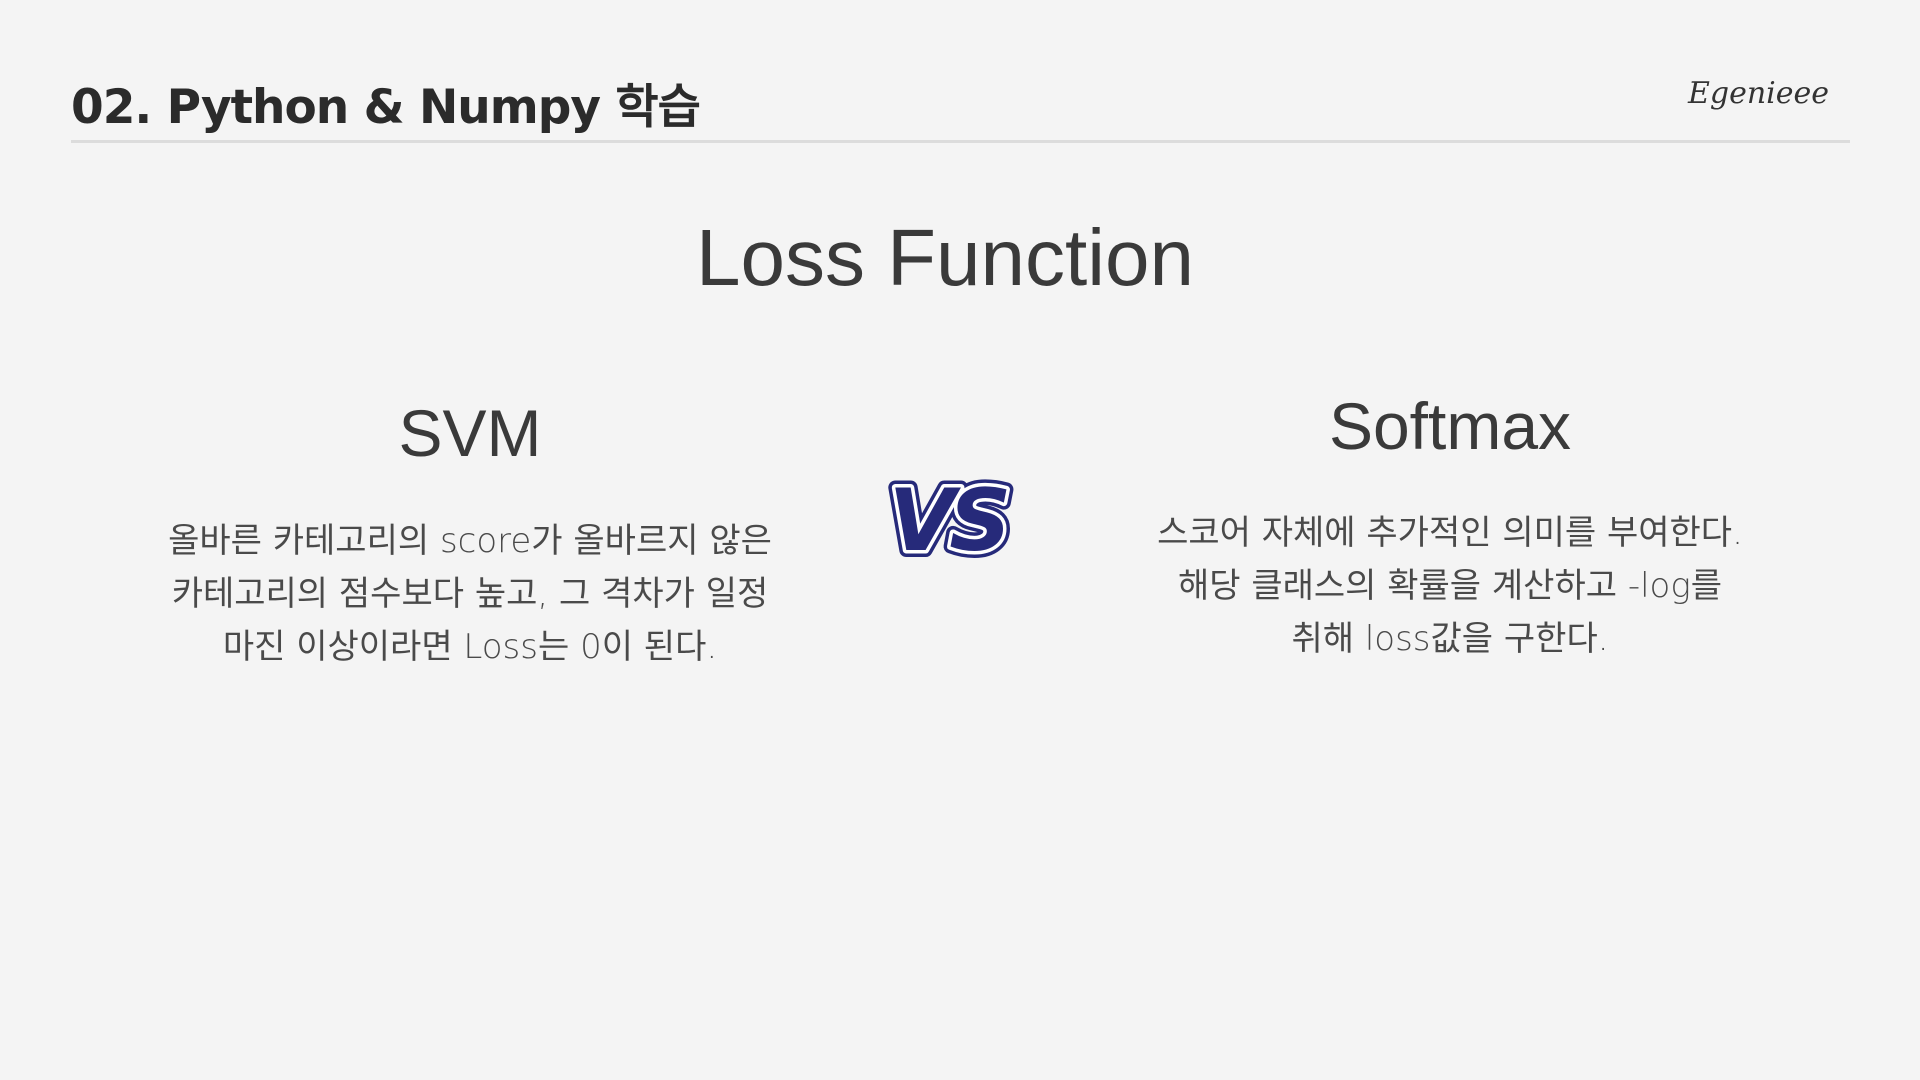  I want to click on vs-badge: VS VS VS, so click(948, 516).